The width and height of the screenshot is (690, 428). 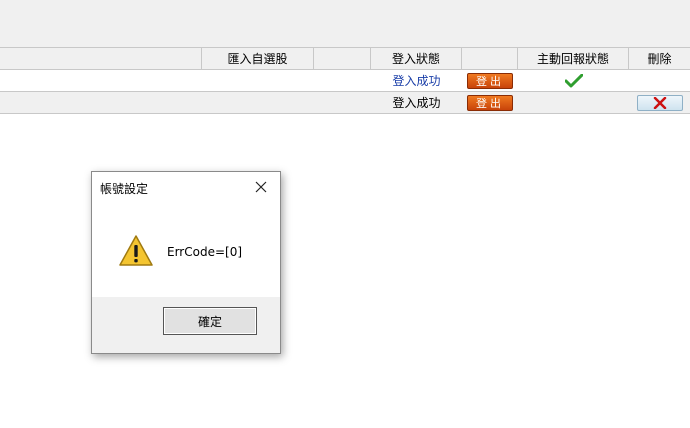 I want to click on report-status-cell, so click(x=573, y=80).